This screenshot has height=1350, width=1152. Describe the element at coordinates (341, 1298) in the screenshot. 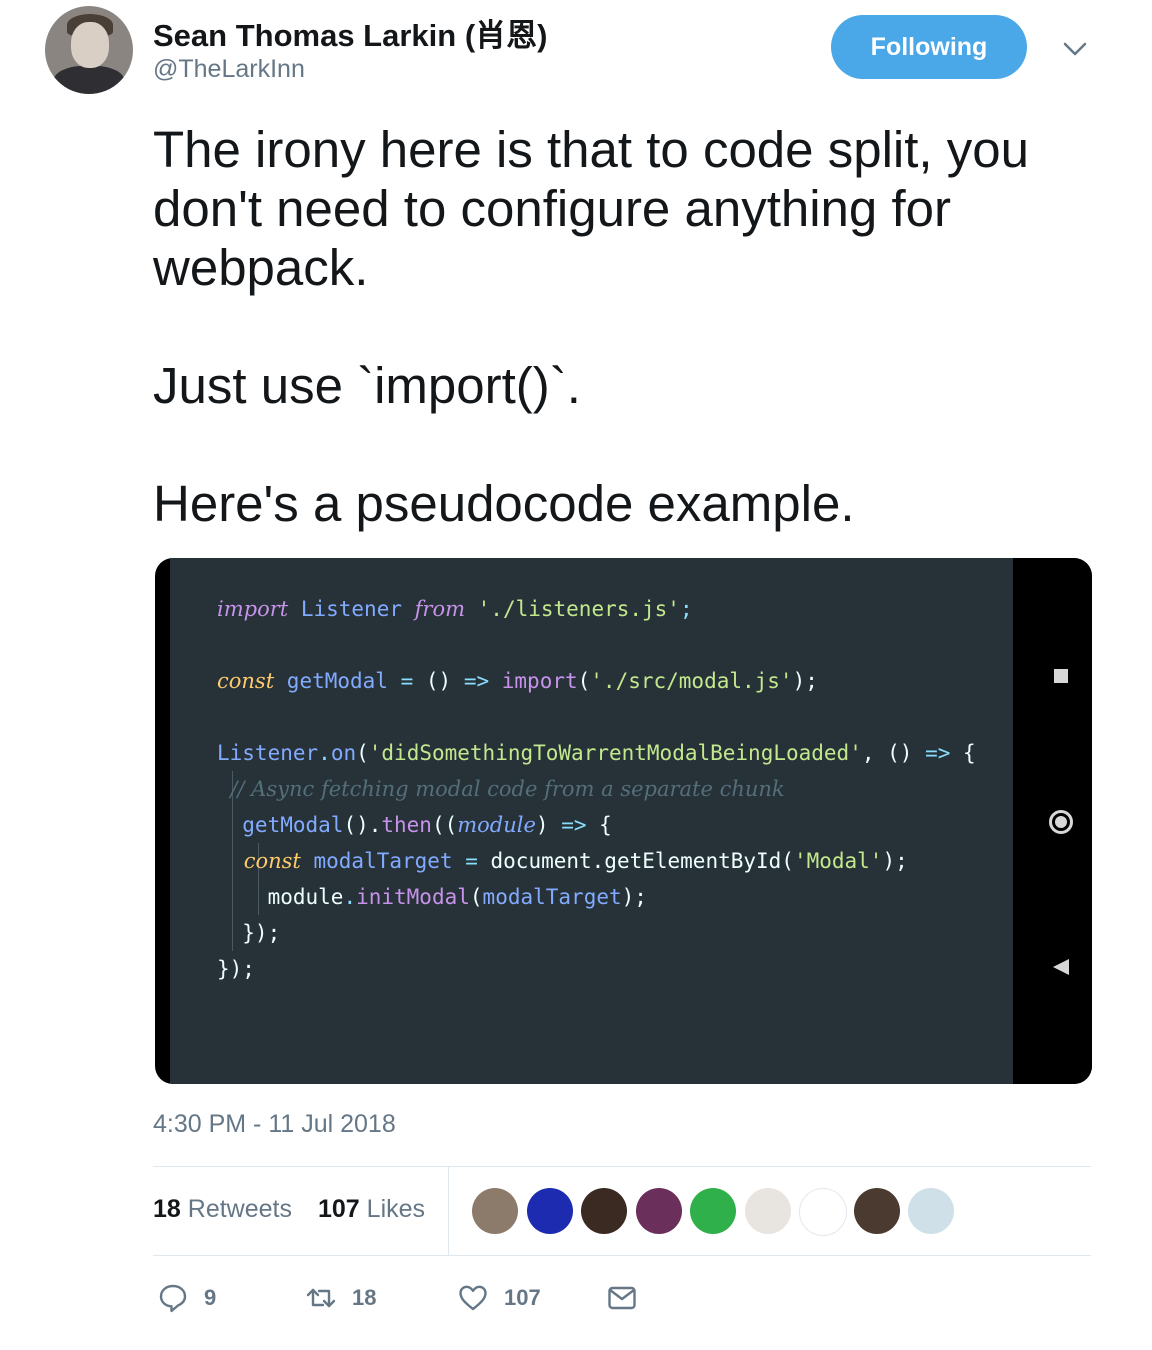

I see `retweet-button: 18` at that location.